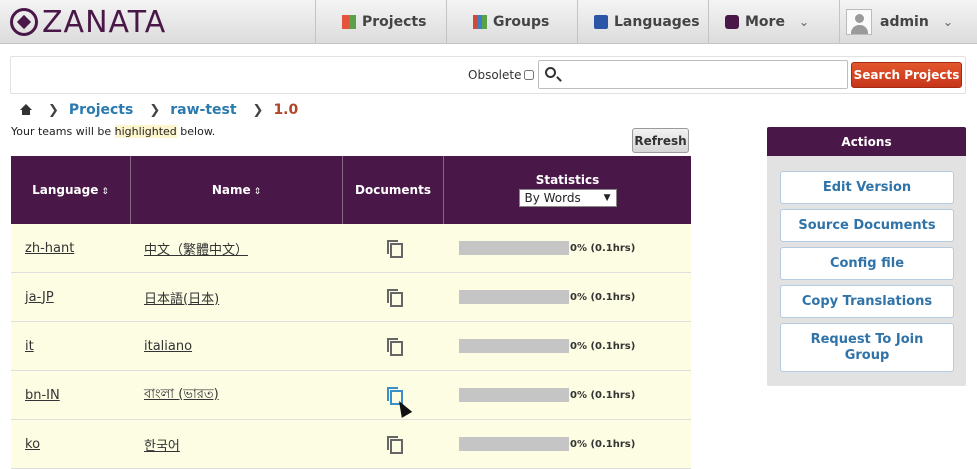 The height and width of the screenshot is (469, 977). I want to click on breadcrumb: ❯ Projects ❯ raw-test ❯ 1.0, so click(159, 110).